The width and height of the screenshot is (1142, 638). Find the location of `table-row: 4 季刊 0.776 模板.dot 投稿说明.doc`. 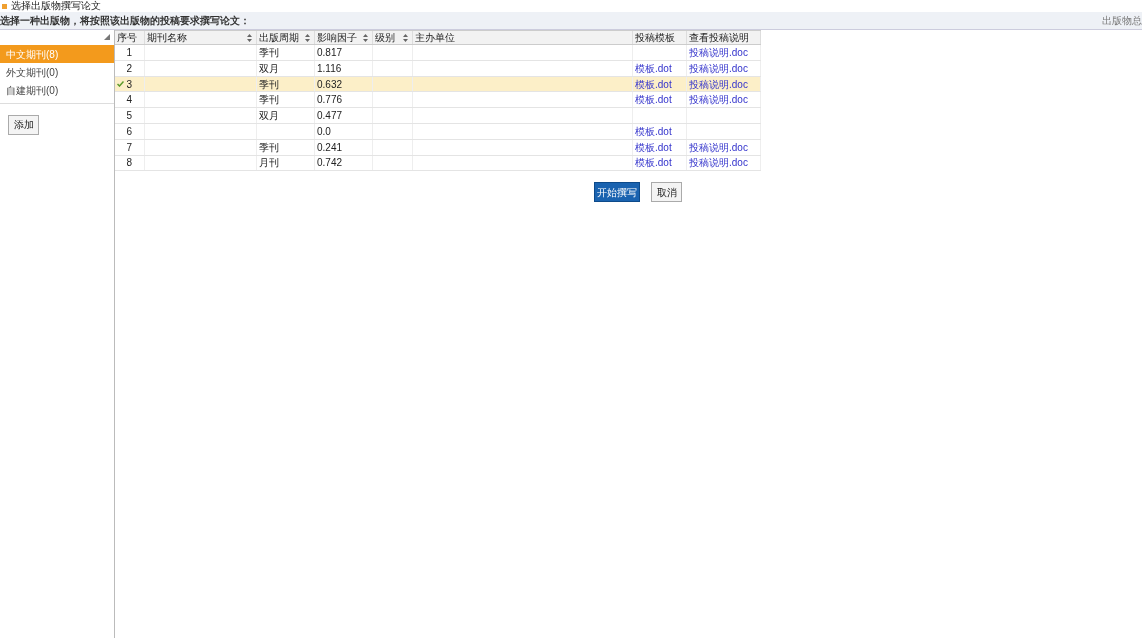

table-row: 4 季刊 0.776 模板.dot 投稿说明.doc is located at coordinates (438, 100).